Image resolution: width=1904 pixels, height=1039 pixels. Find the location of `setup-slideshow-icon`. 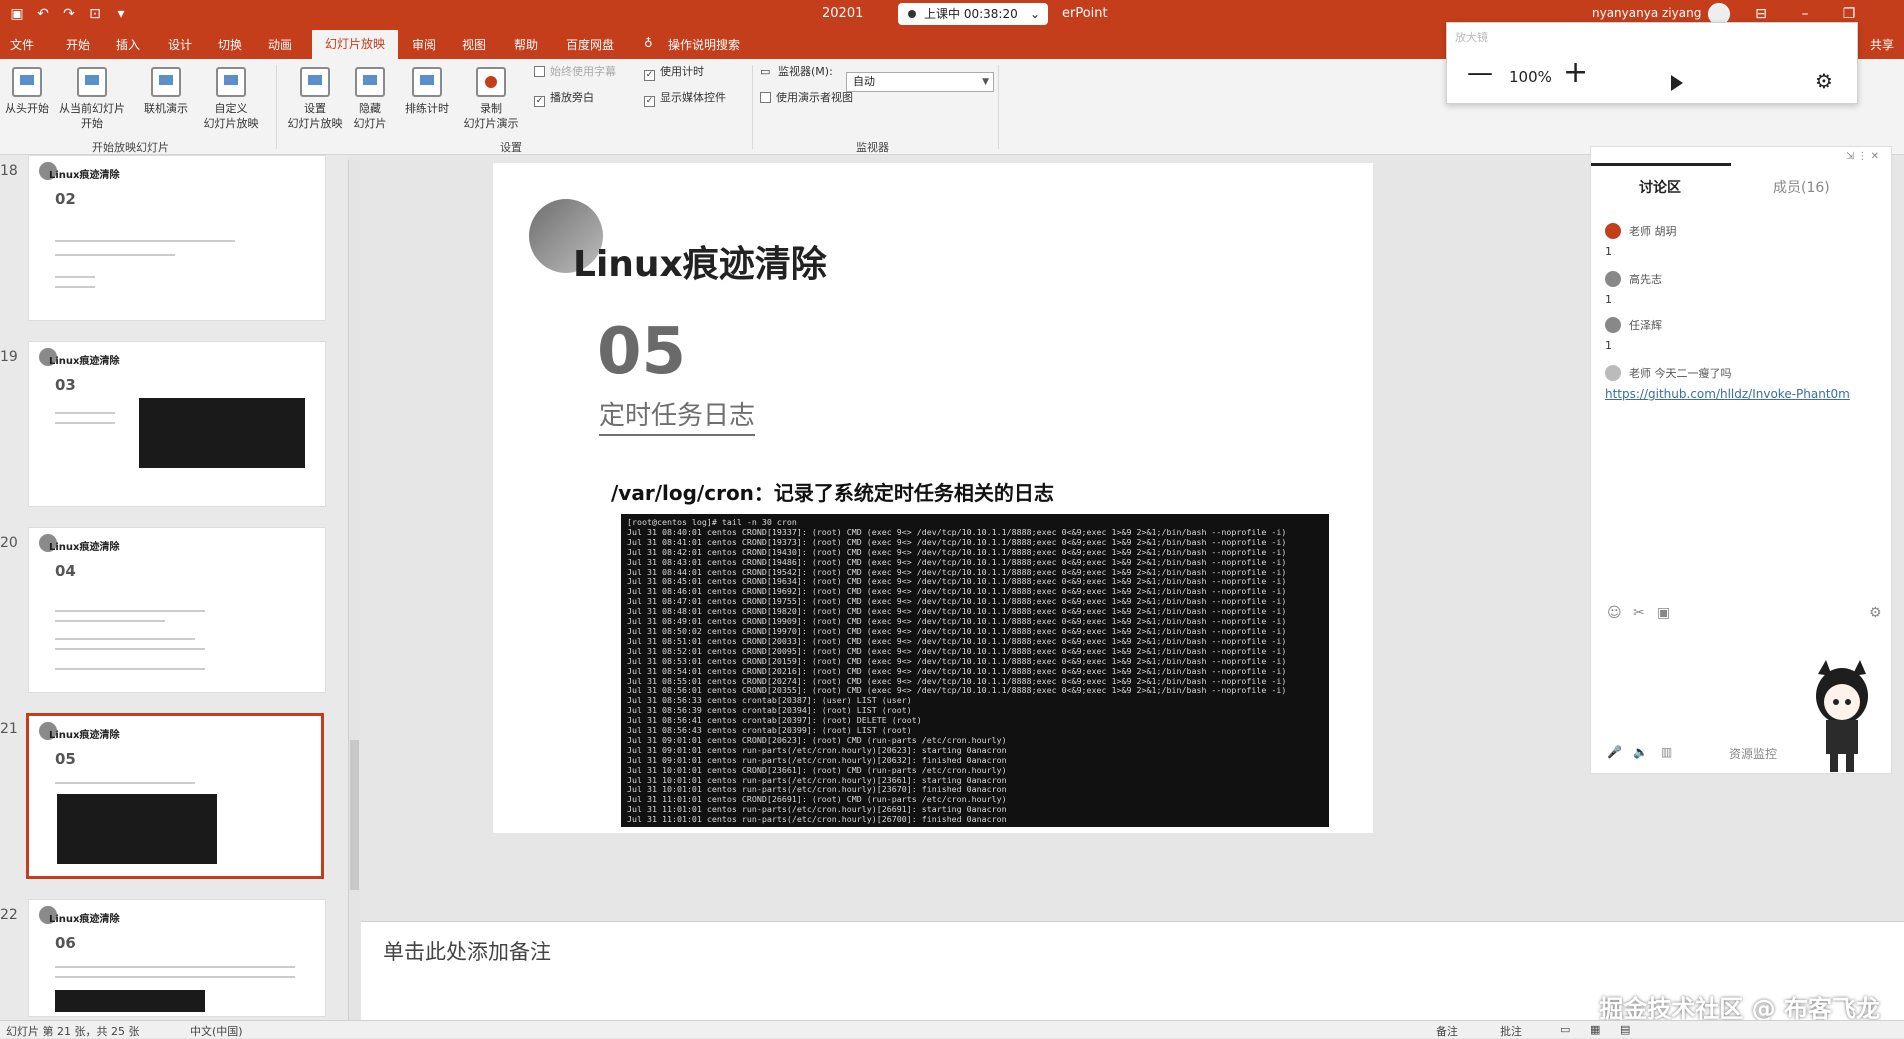

setup-slideshow-icon is located at coordinates (315, 82).